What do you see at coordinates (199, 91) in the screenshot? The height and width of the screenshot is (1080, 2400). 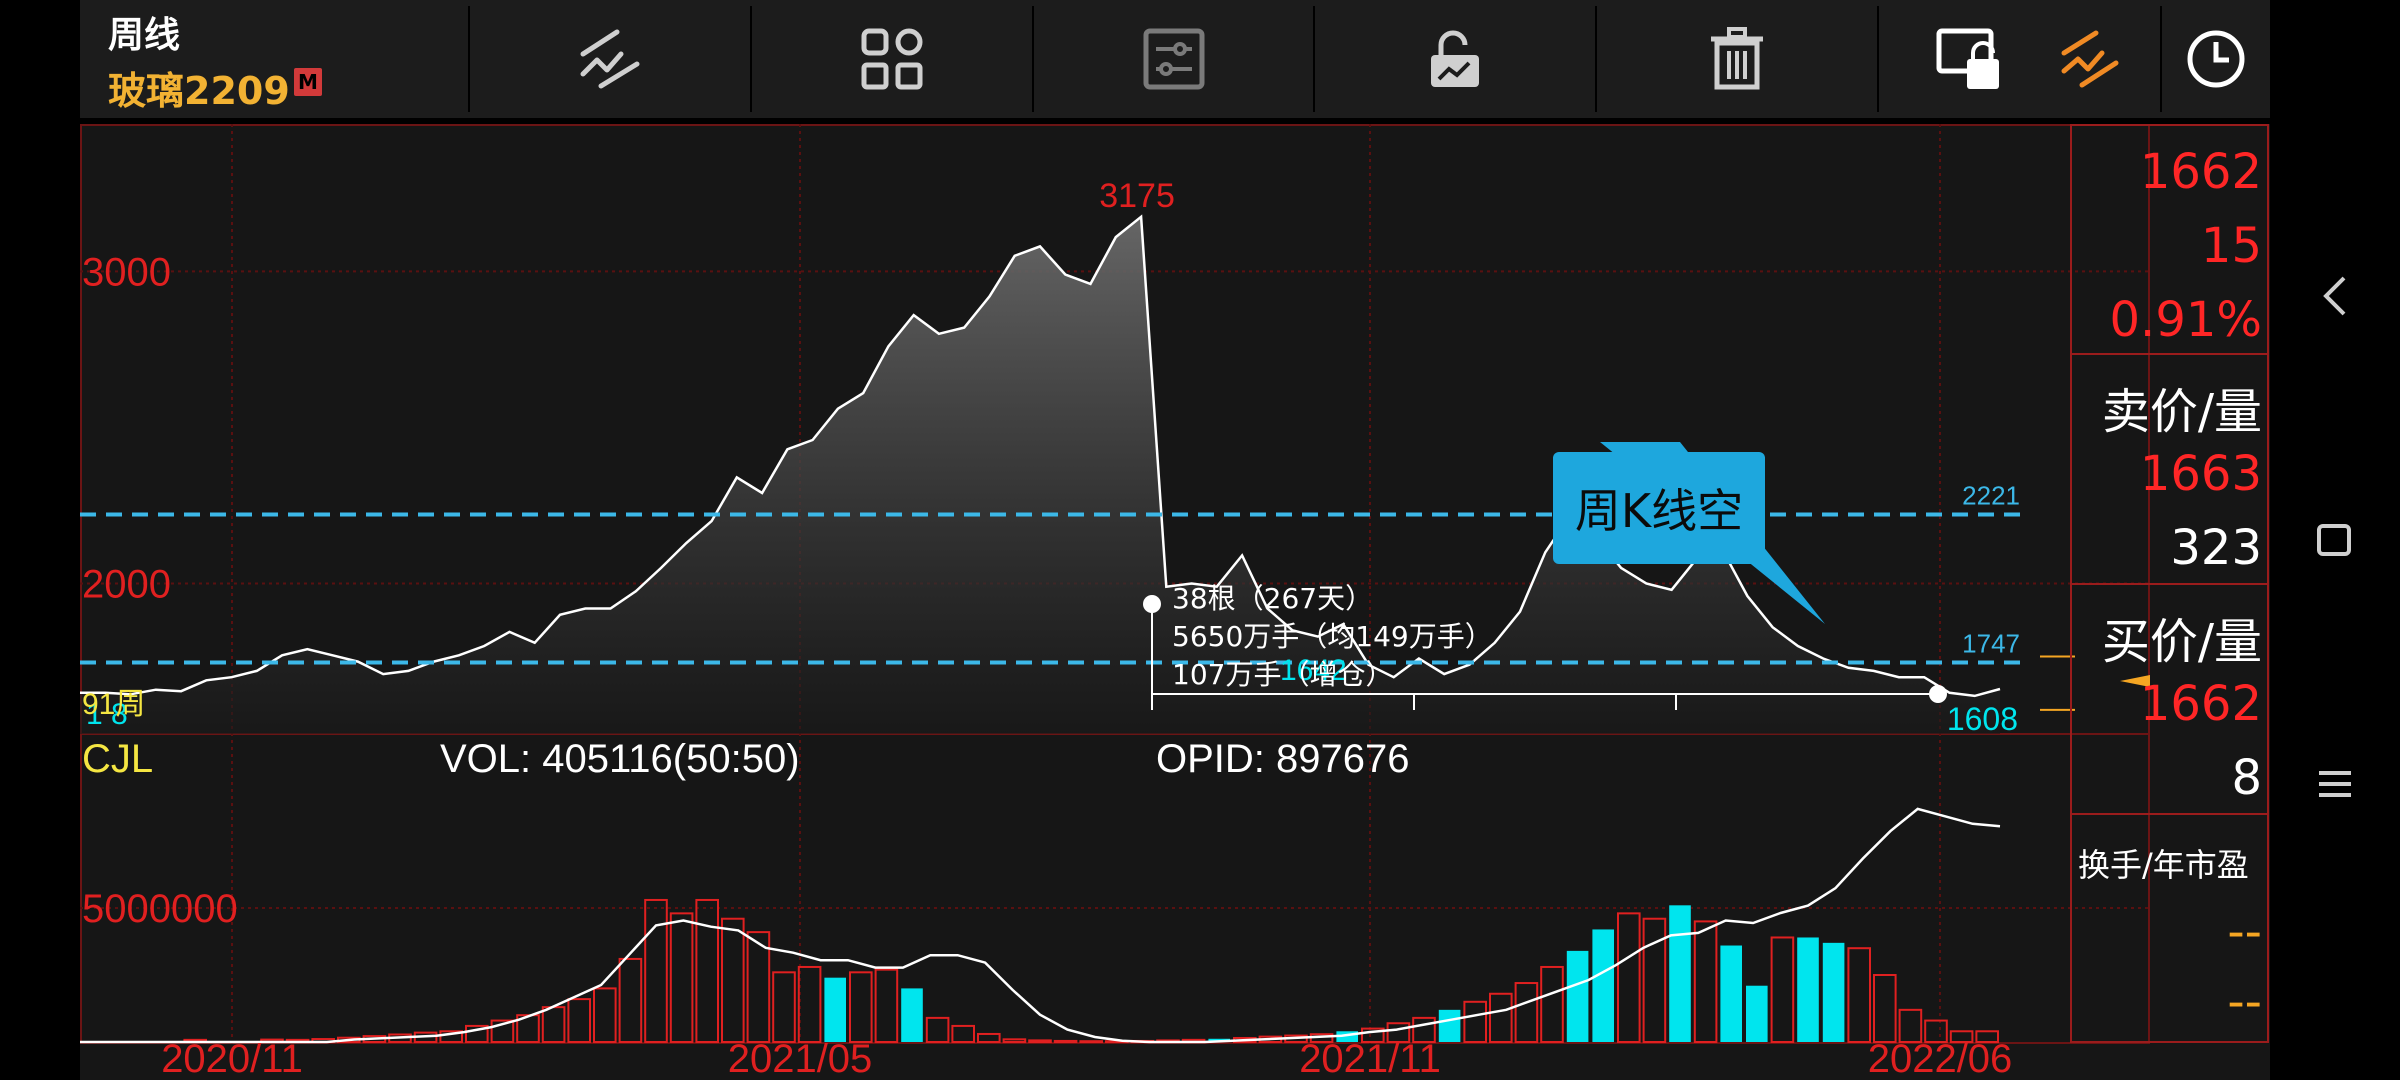 I see `contract-name: 玻璃2209` at bounding box center [199, 91].